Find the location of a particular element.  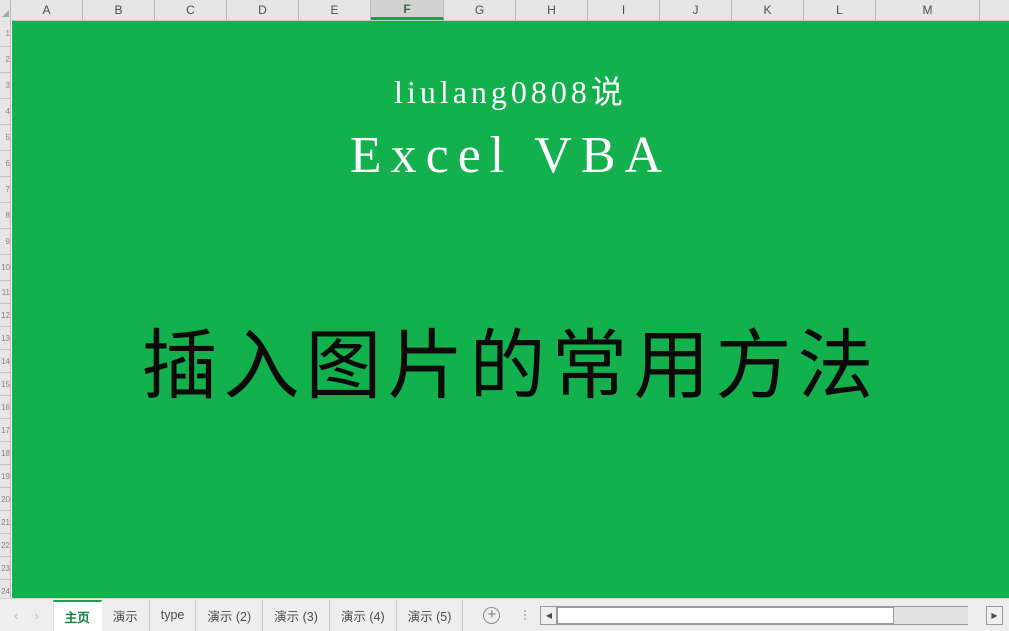

scrollbar-track is located at coordinates (762, 615).